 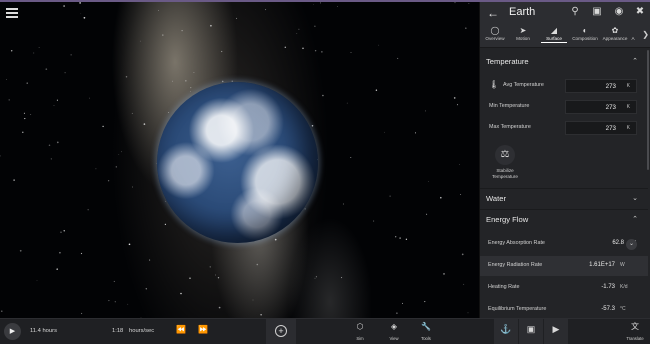 What do you see at coordinates (635, 331) in the screenshot?
I see `translate-button: 文 Translate` at bounding box center [635, 331].